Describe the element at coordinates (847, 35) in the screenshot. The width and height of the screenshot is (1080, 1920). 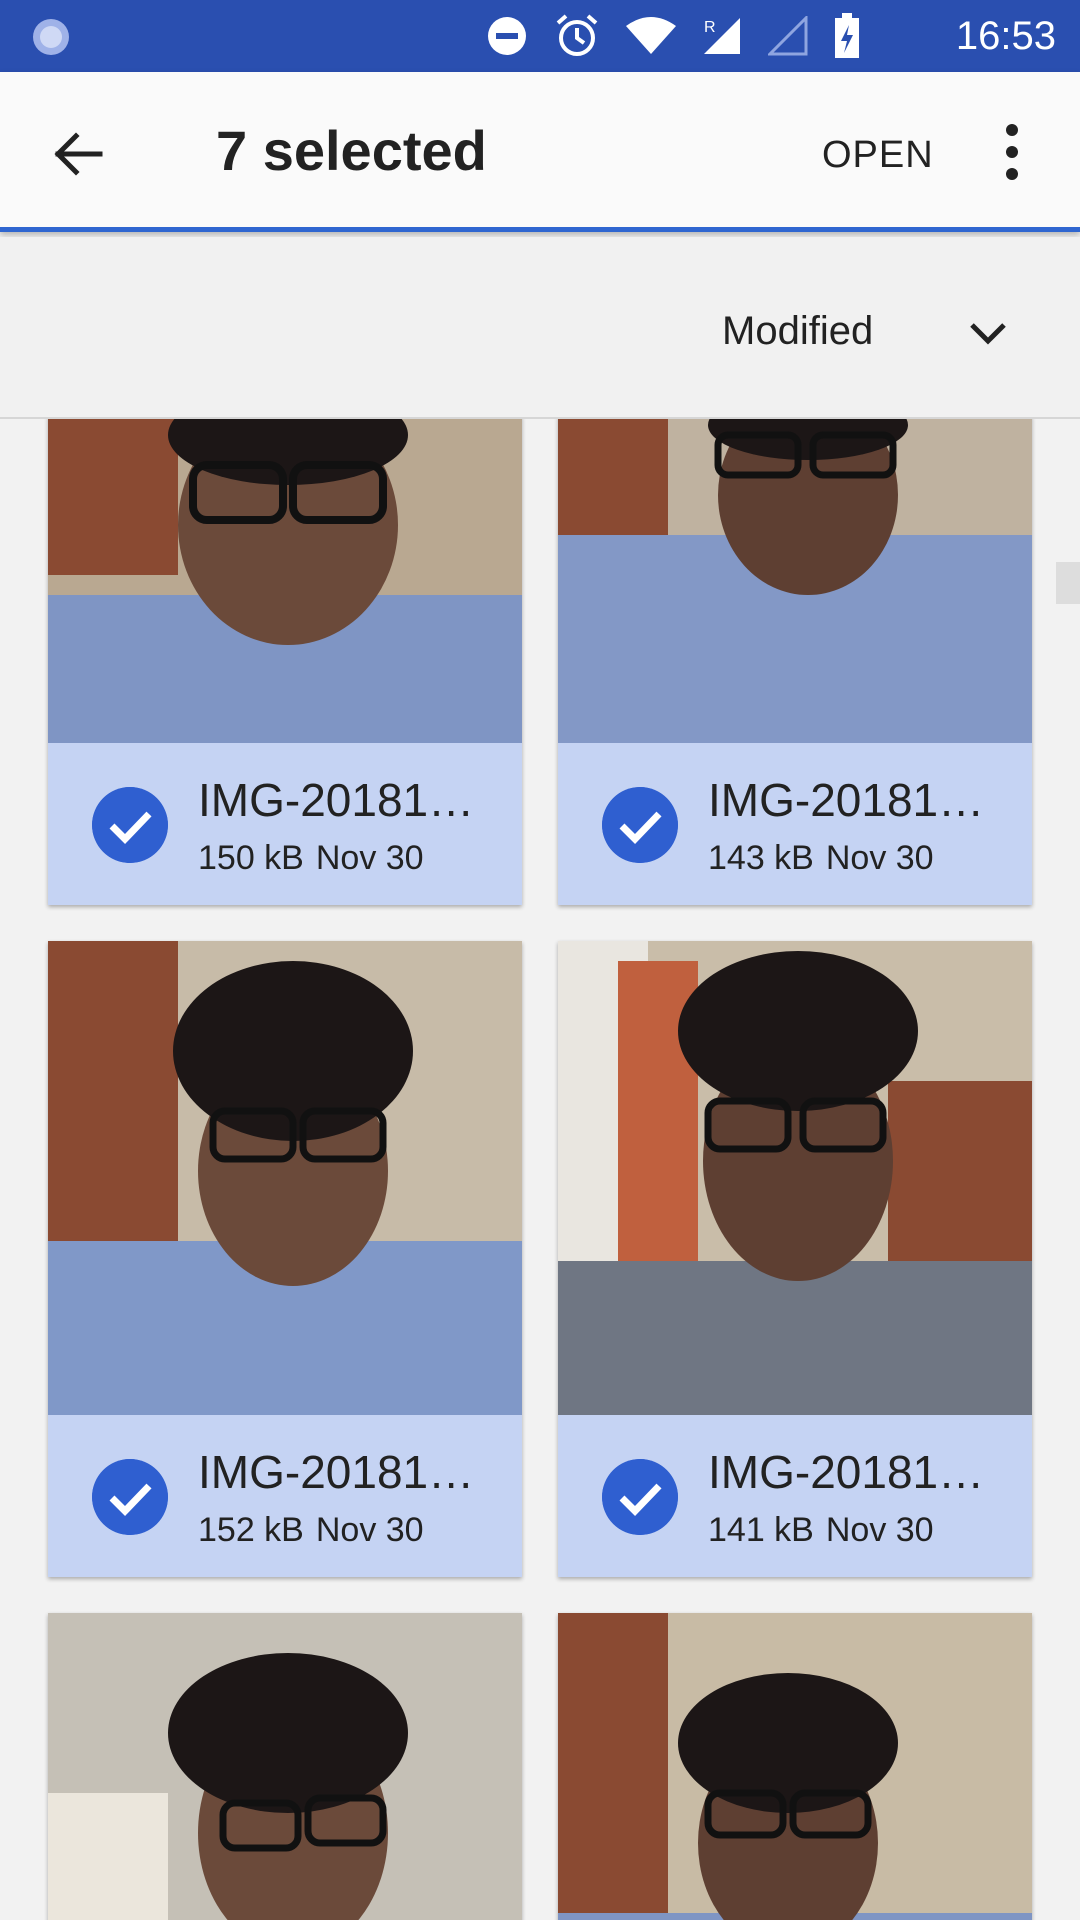
I see `battery-charging-icon` at that location.